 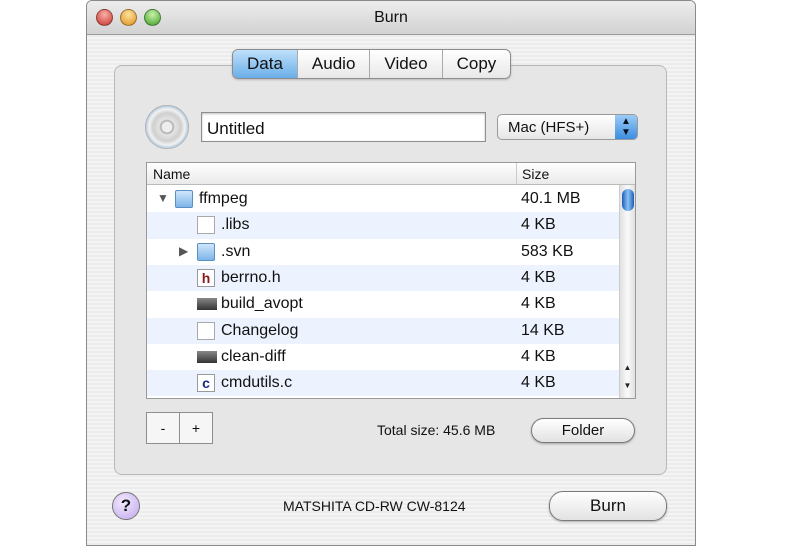 I want to click on row-name: cmdutils.c, so click(x=257, y=383).